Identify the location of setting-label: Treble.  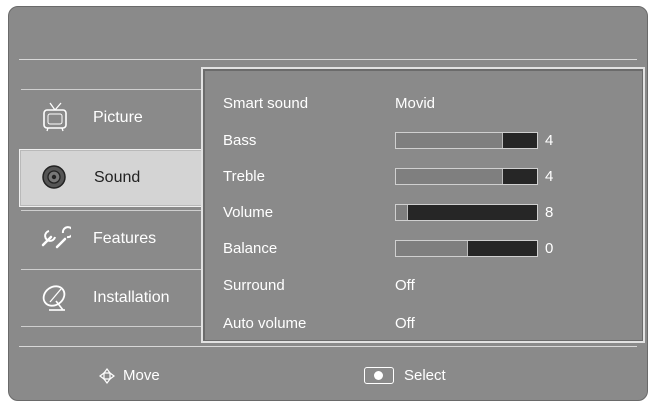
(244, 176).